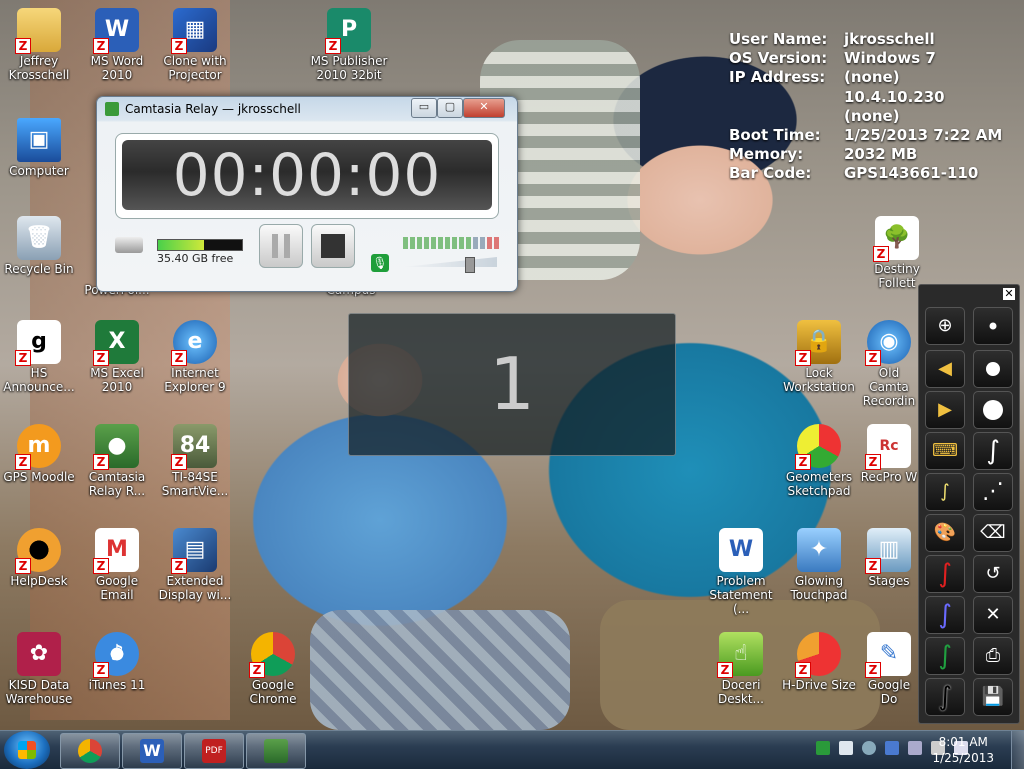  Describe the element at coordinates (90, 751) in the screenshot. I see `taskbar-chrome` at that location.